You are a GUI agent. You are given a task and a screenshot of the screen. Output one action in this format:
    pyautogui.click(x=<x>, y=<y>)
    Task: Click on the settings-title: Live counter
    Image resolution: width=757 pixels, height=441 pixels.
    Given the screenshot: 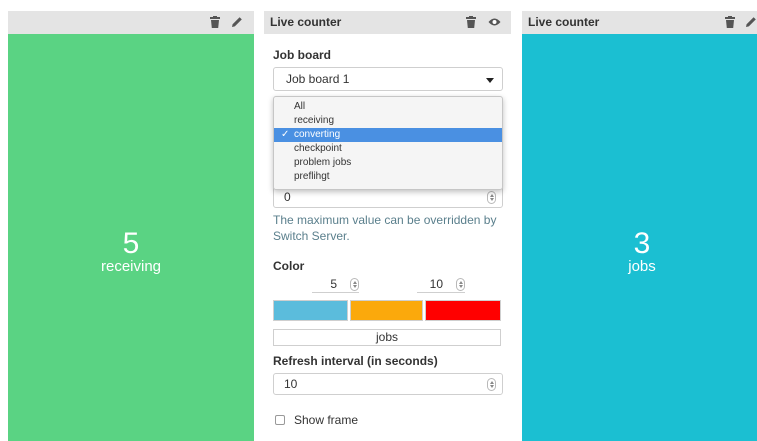 What is the action you would take?
    pyautogui.click(x=306, y=22)
    